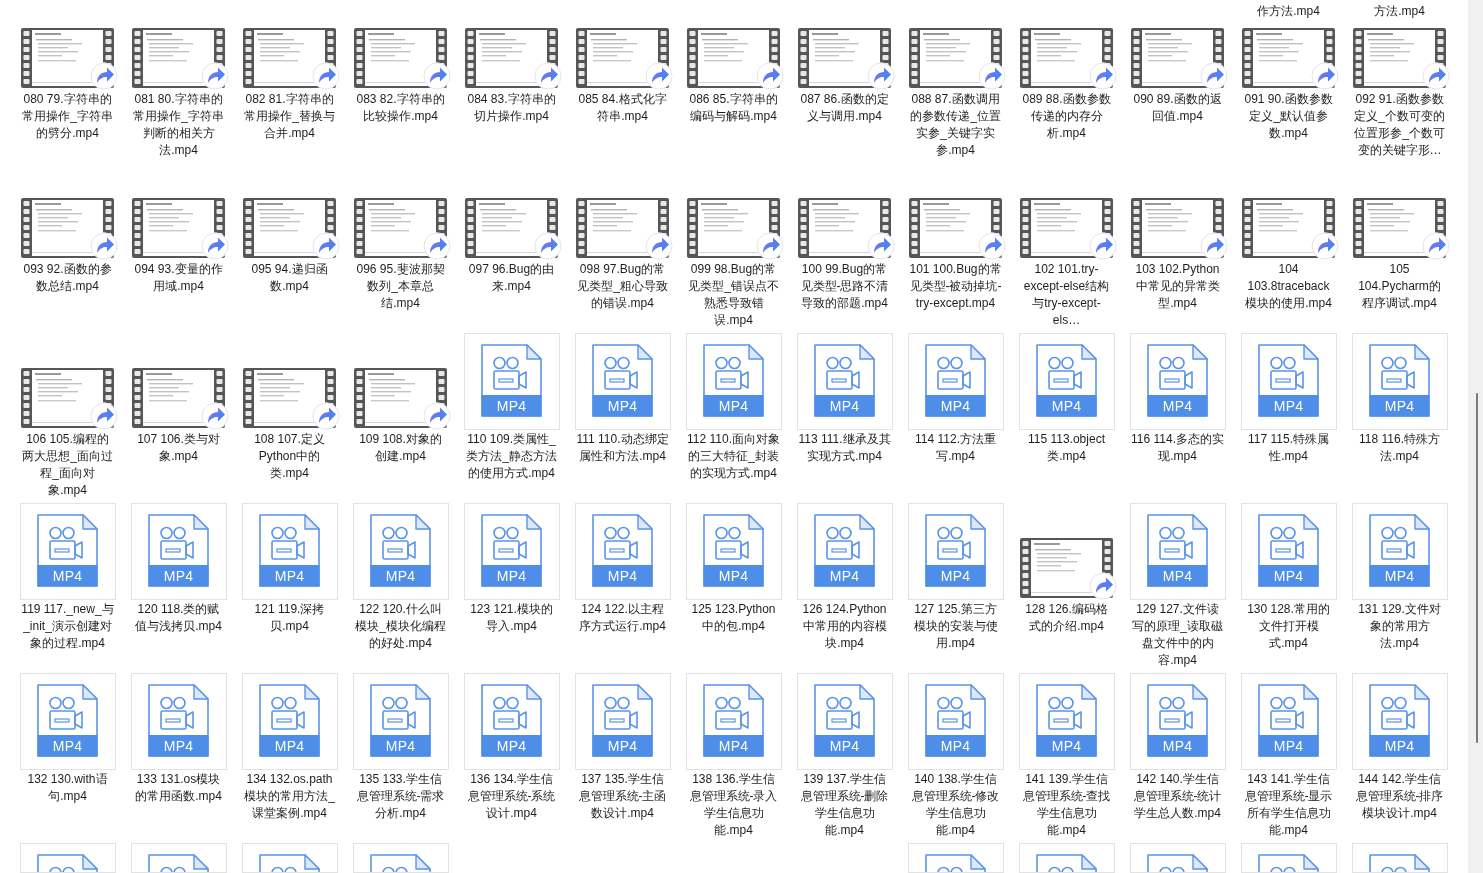 Image resolution: width=1483 pixels, height=873 pixels. What do you see at coordinates (289, 618) in the screenshot?
I see `file-name-label: 121 119.深拷贝.mp4` at bounding box center [289, 618].